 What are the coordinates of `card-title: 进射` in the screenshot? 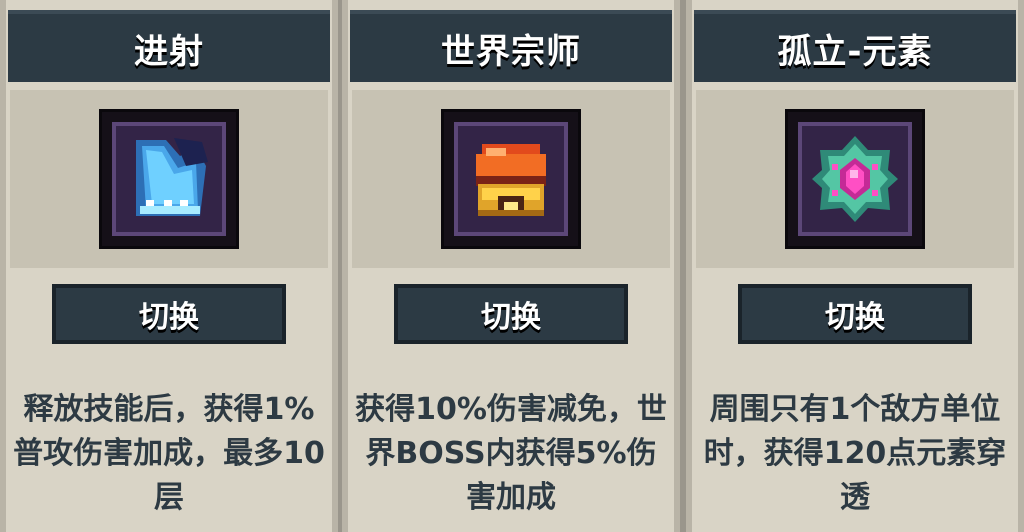 It's located at (169, 46).